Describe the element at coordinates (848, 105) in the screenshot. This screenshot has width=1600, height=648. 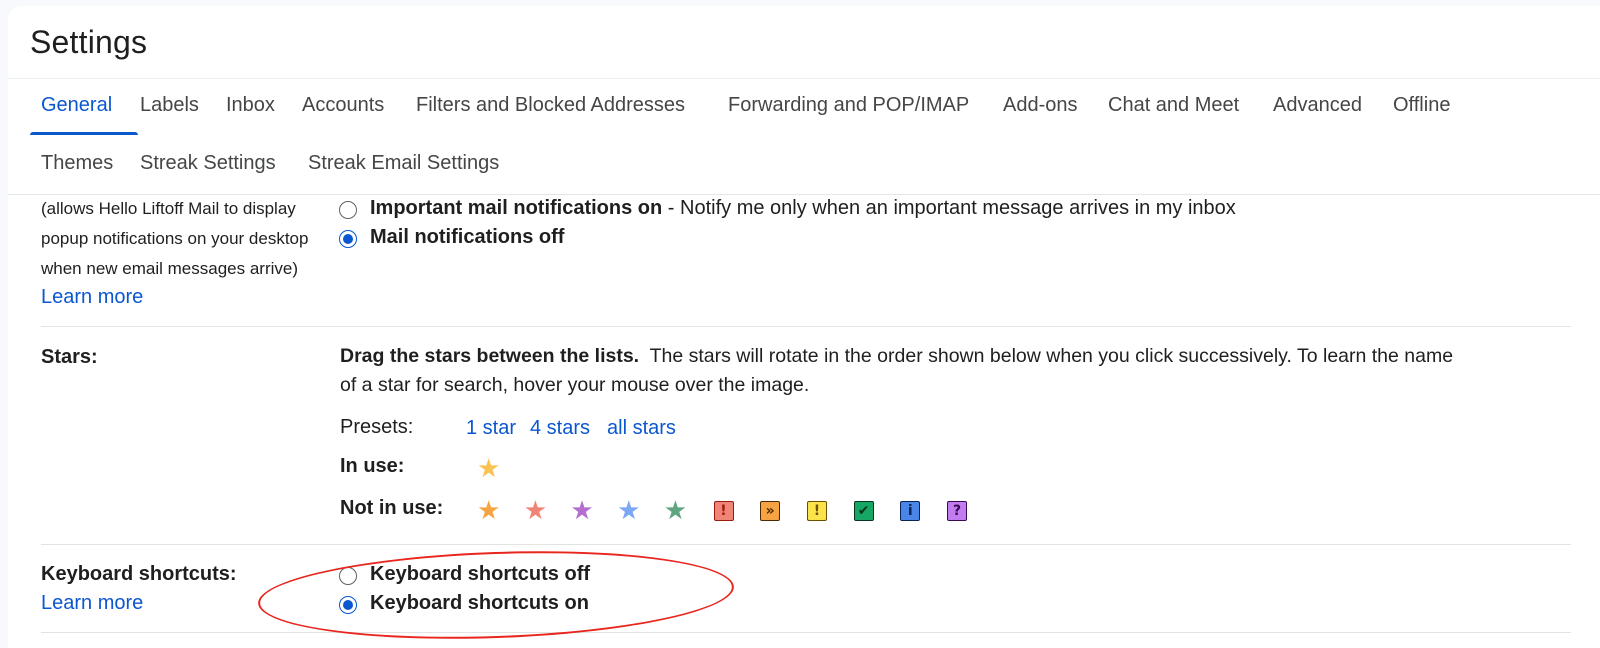
I see `tab-forwarding: Forwarding and POP/IMAP` at that location.